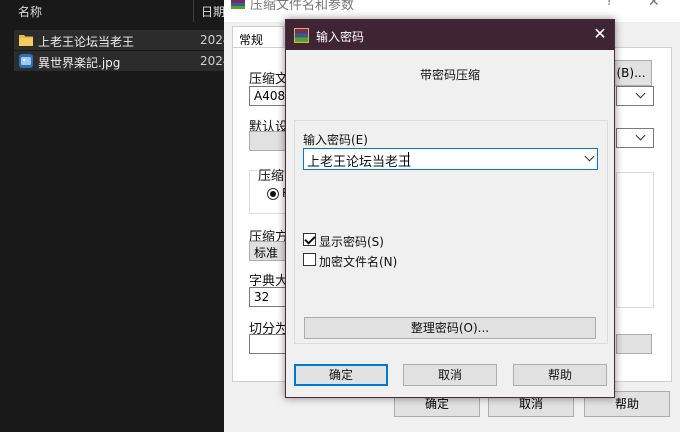  I want to click on encrypt-filenames-label: 加密文件名(N), so click(358, 261).